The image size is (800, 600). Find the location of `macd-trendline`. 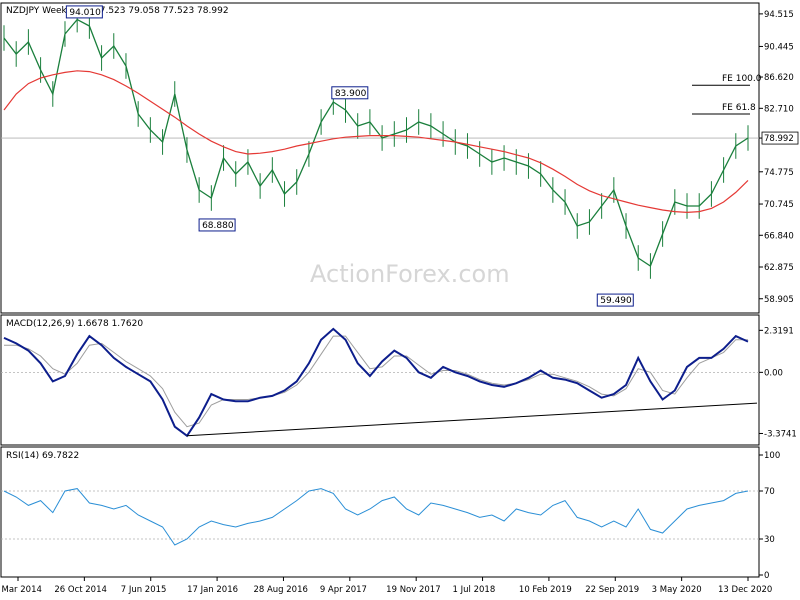

macd-trendline is located at coordinates (472, 419).